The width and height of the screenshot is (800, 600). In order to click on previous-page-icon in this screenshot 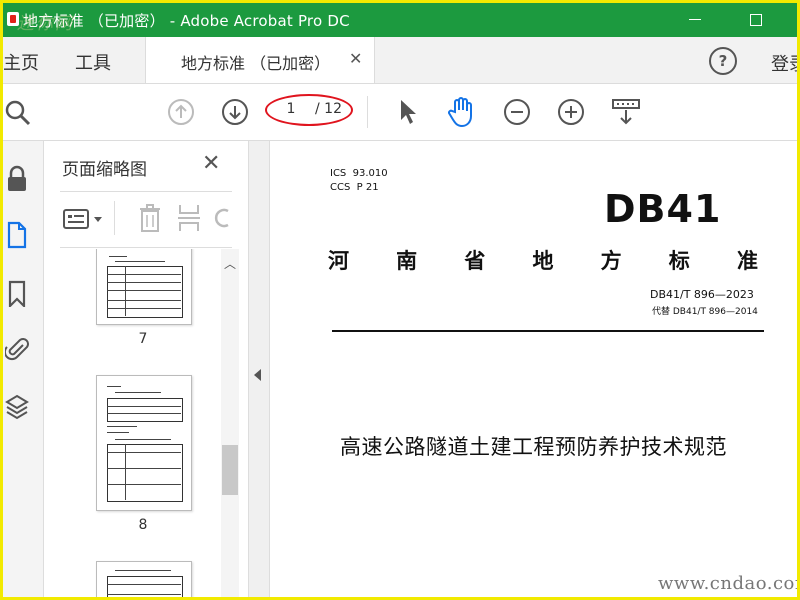, I will do `click(181, 112)`.